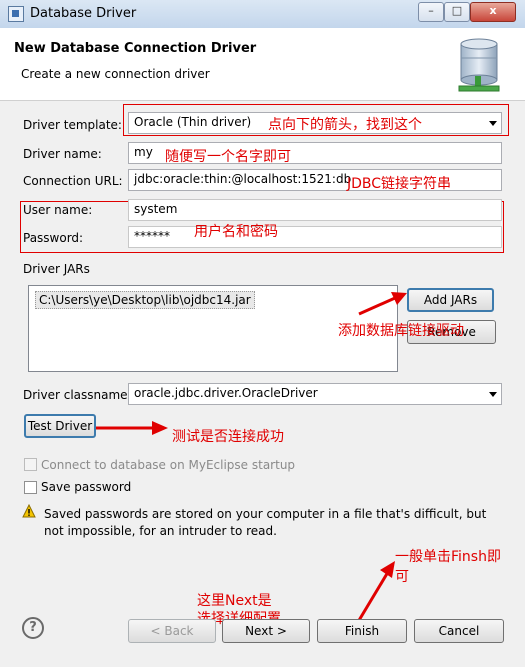  I want to click on database-icon, so click(479, 65).